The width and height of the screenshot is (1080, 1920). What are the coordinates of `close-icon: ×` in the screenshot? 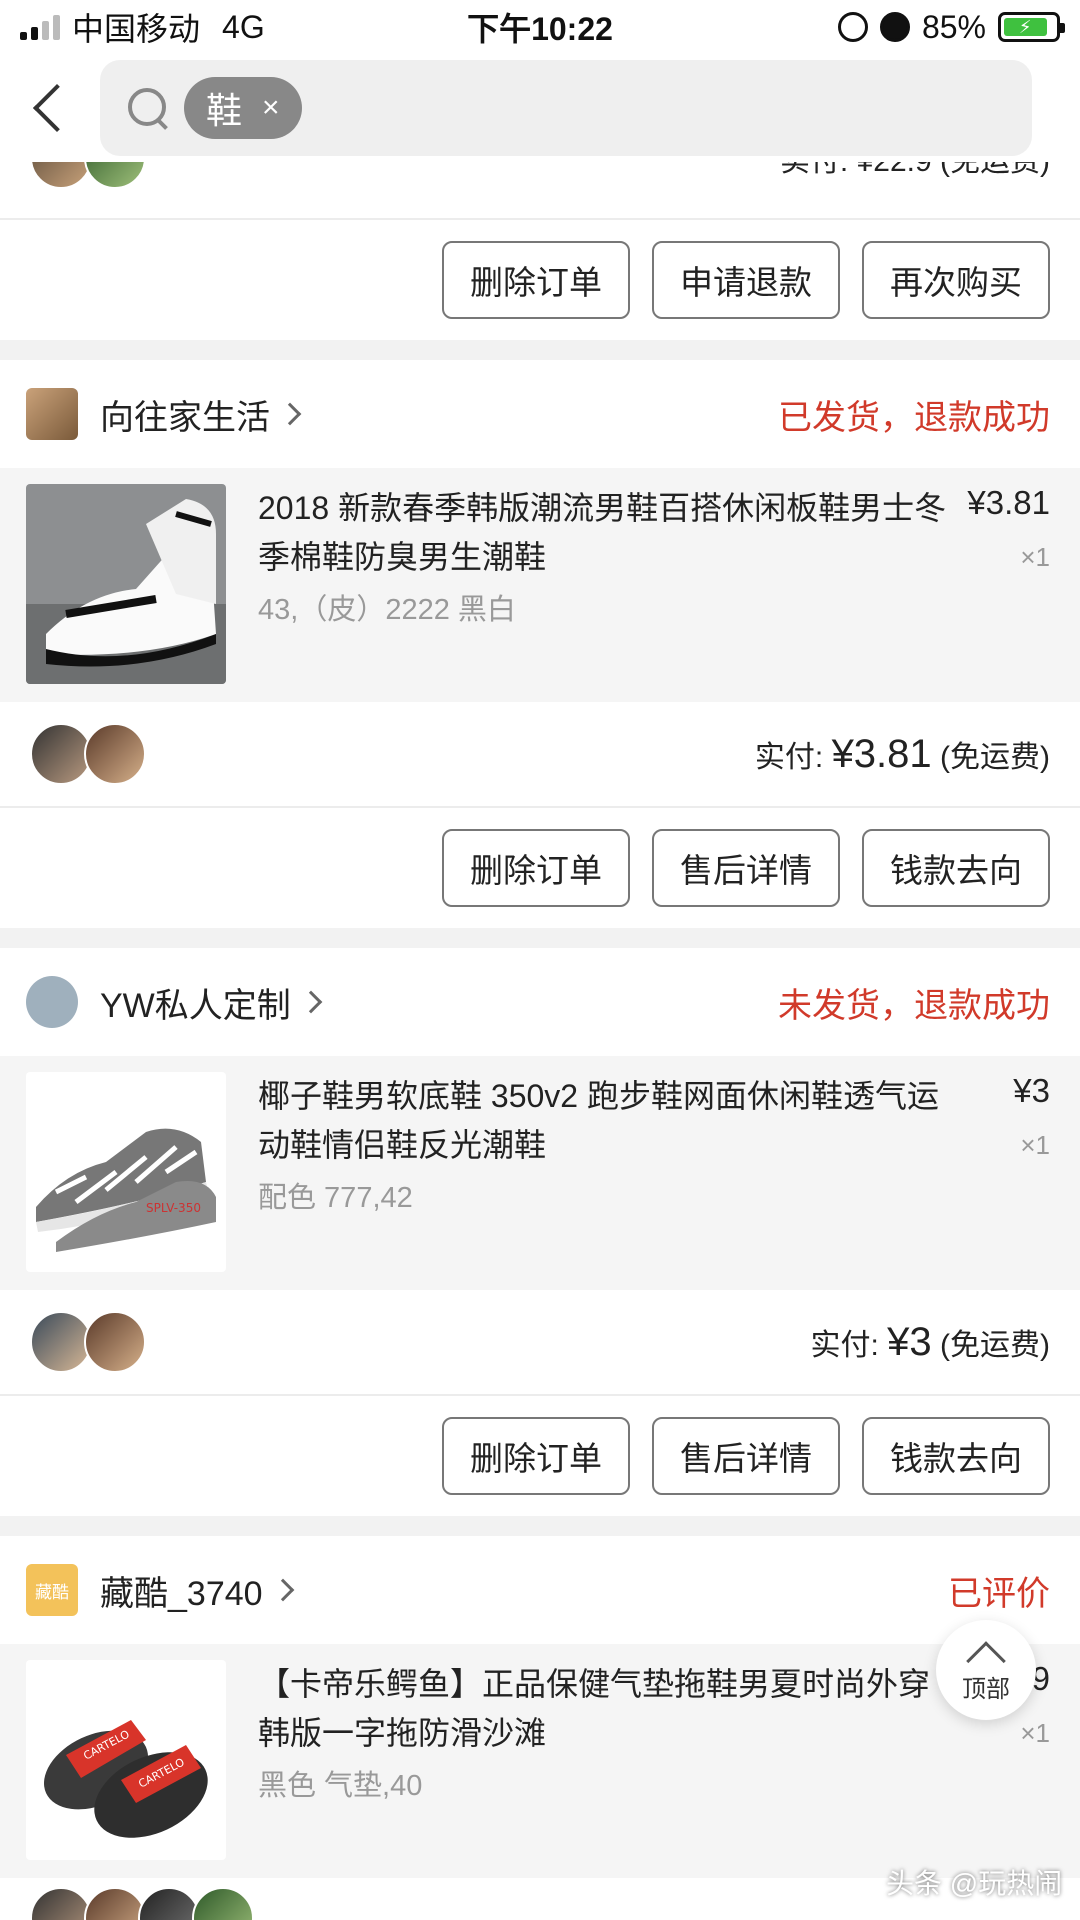 It's located at (271, 108).